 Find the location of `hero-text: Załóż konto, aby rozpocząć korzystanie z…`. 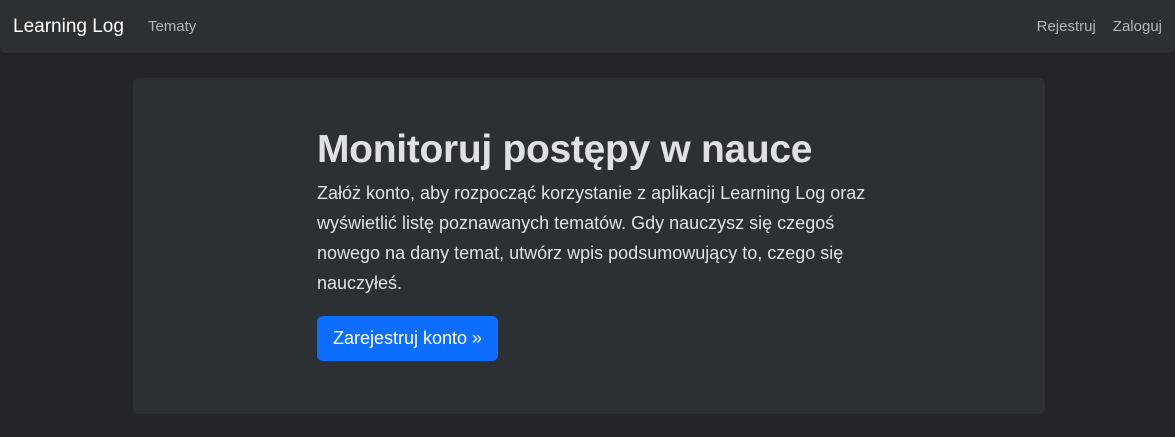

hero-text: Załóż konto, aby rozpocząć korzystanie z… is located at coordinates (591, 238).